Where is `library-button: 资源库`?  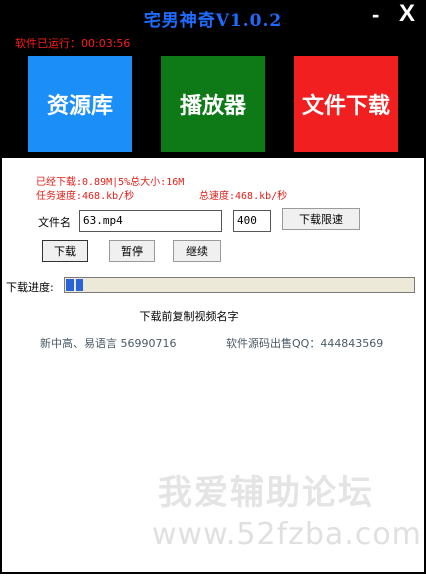
library-button: 资源库 is located at coordinates (80, 104).